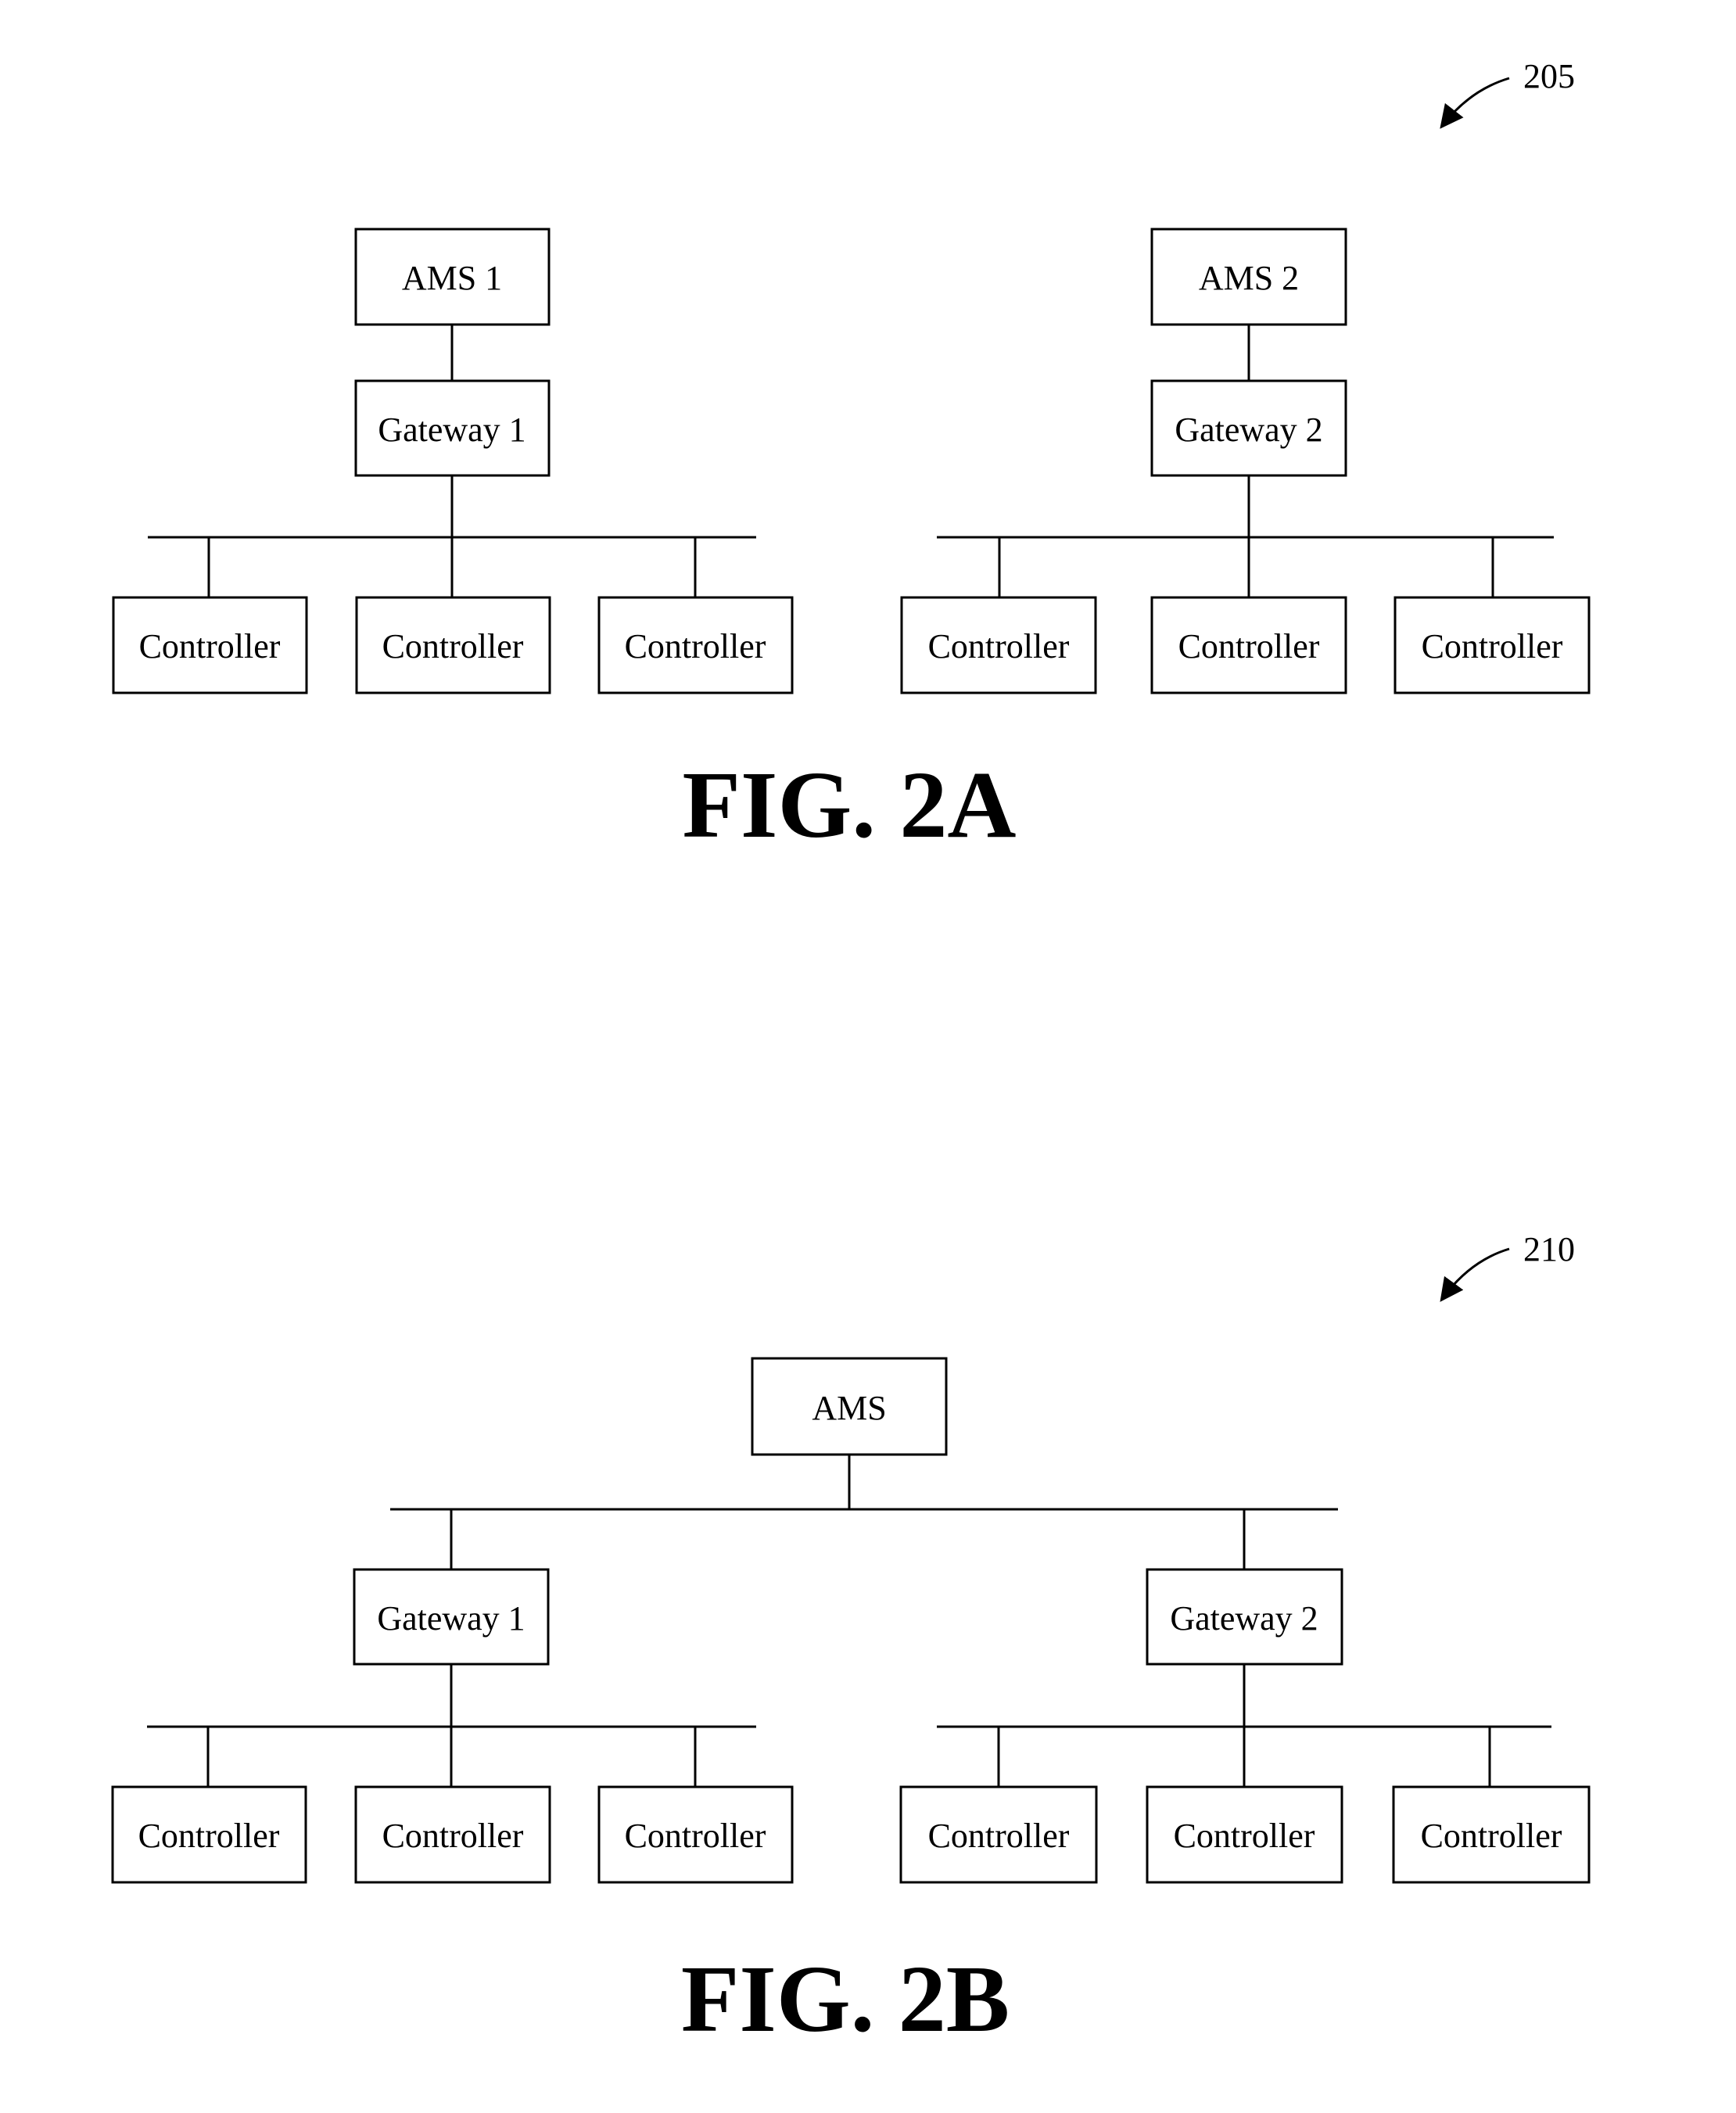 The height and width of the screenshot is (2113, 1736). I want to click on ams-label: AMS 1, so click(452, 278).